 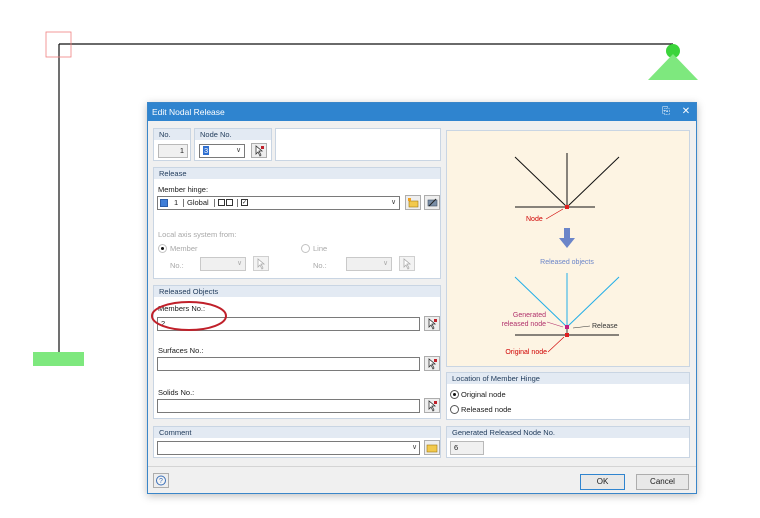 What do you see at coordinates (233, 134) in the screenshot?
I see `node-no-label: Node No.` at bounding box center [233, 134].